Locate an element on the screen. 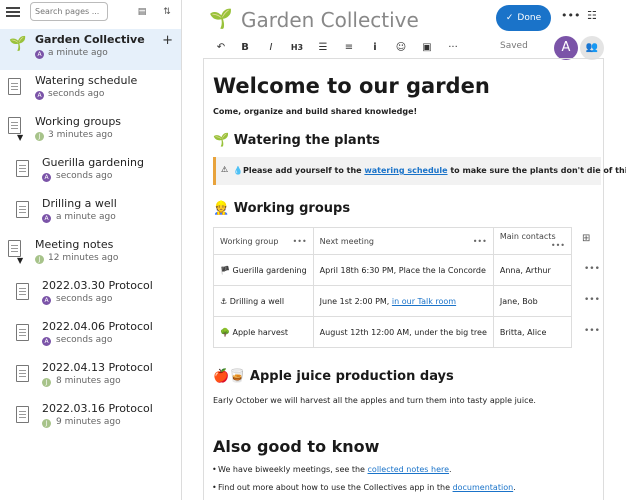  sidebar-header: ▤ ⇅ is located at coordinates (90, 13).